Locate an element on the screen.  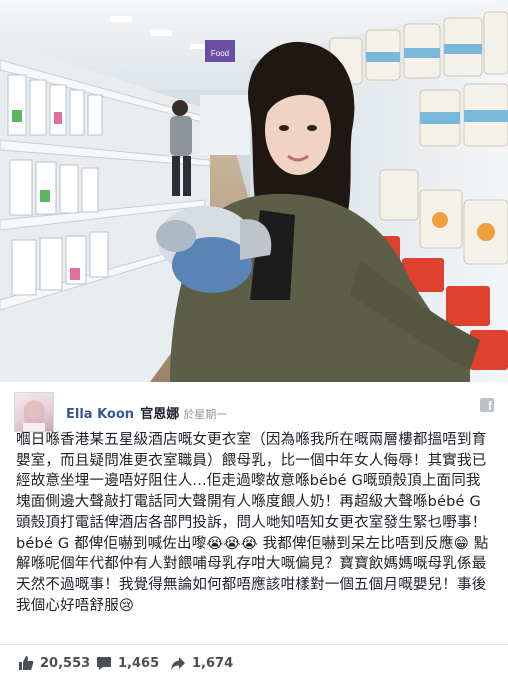
post-header: Ella Koon 官恩娜 於星期一 f is located at coordinates (254, 412).